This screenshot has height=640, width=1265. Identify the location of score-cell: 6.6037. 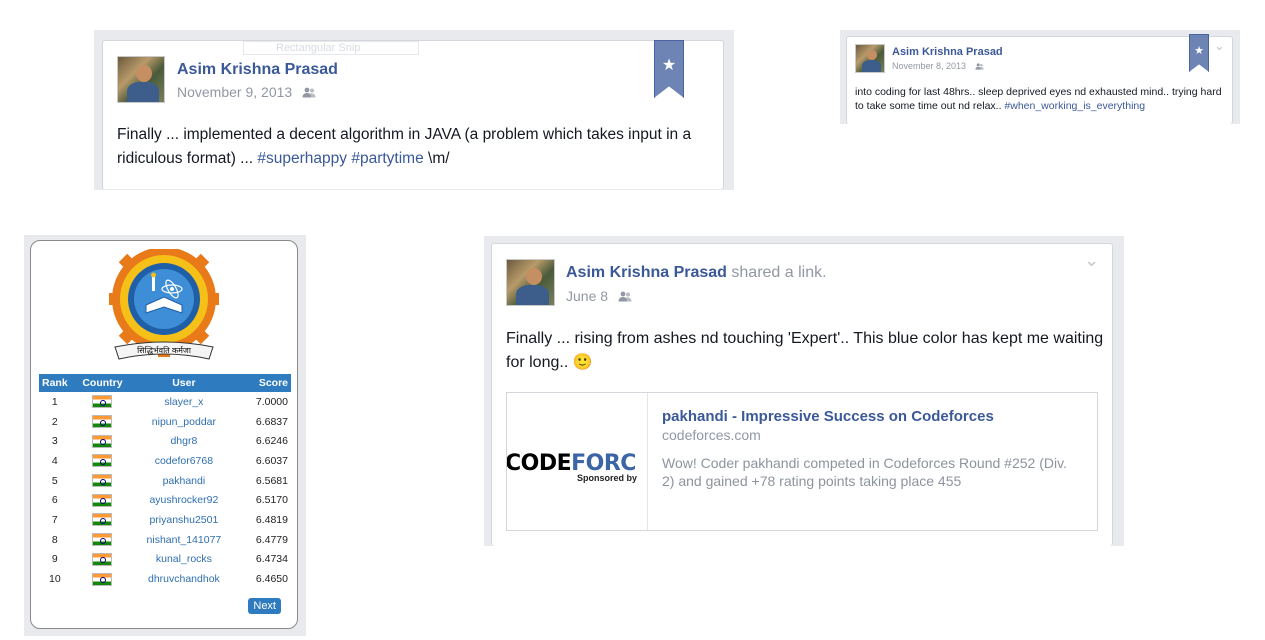
(271, 460).